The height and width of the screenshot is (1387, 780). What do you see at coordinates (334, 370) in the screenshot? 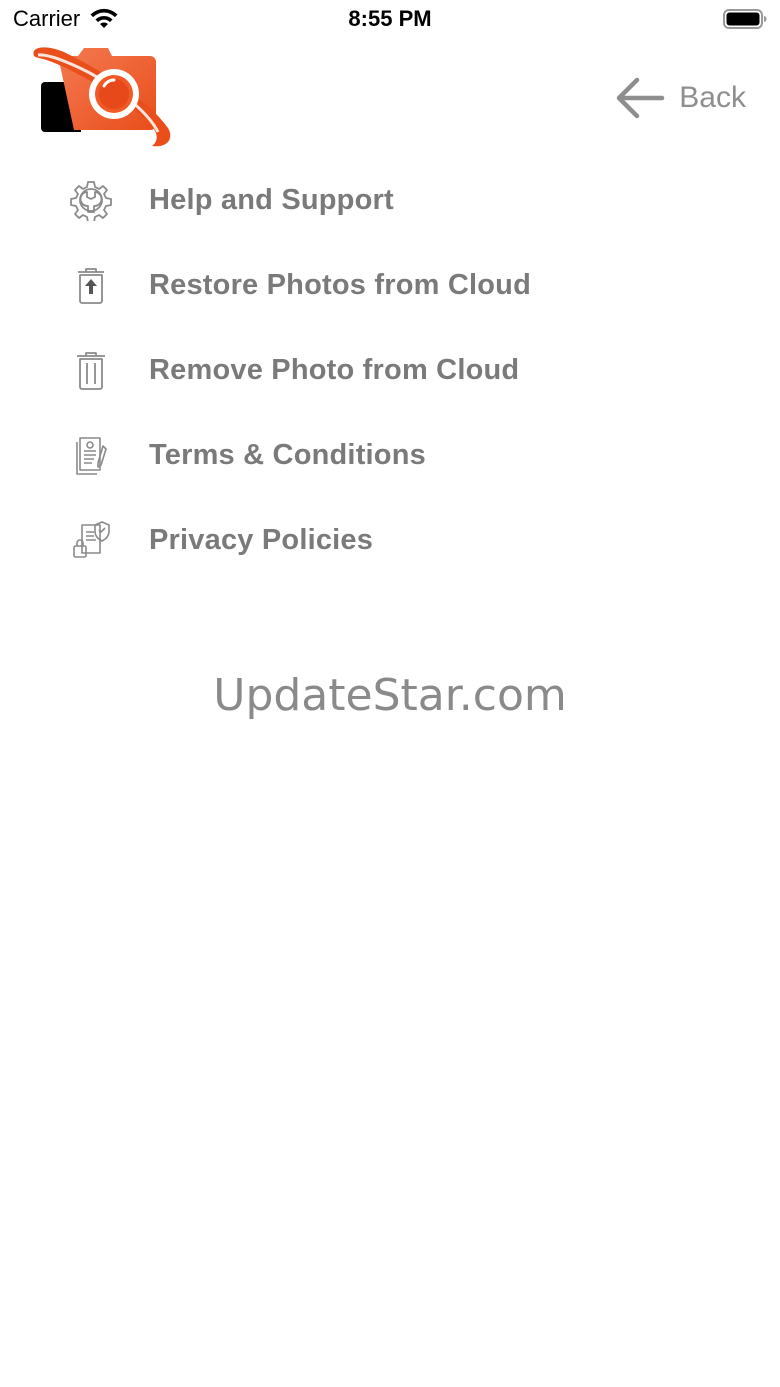
I see `menu-item-label: Remove Photo from Cloud` at bounding box center [334, 370].